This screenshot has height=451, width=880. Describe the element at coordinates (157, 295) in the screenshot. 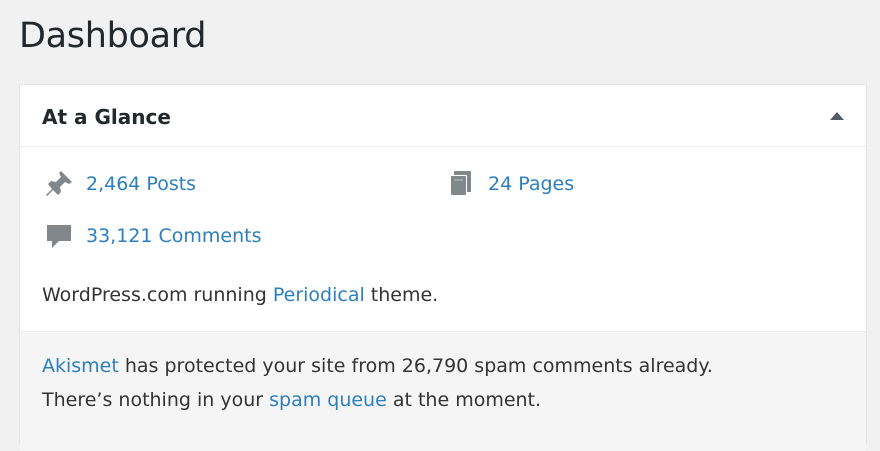

I see `theme-prefix: WordPress.com running` at that location.